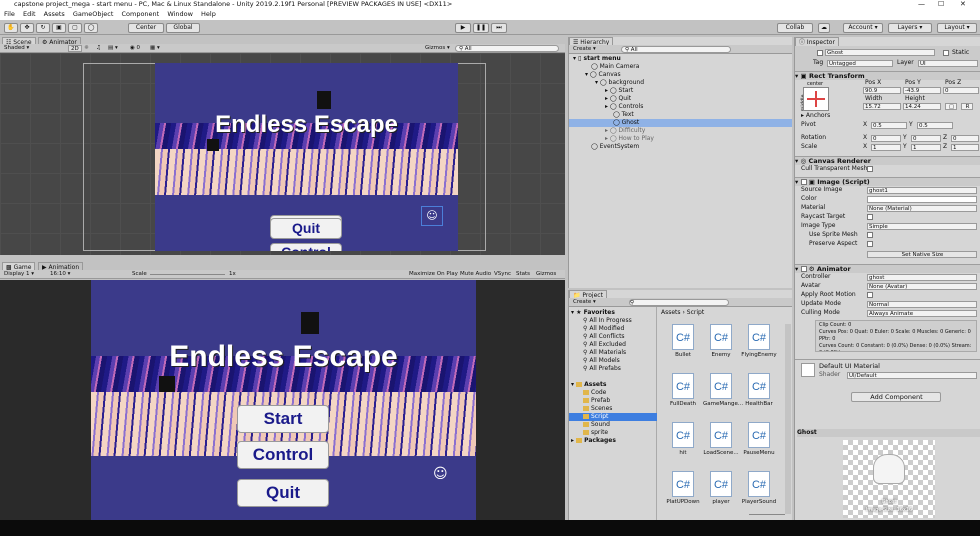 The image size is (980, 536). Describe the element at coordinates (59, 28) in the screenshot. I see `scale-tool-icon: ▣` at that location.